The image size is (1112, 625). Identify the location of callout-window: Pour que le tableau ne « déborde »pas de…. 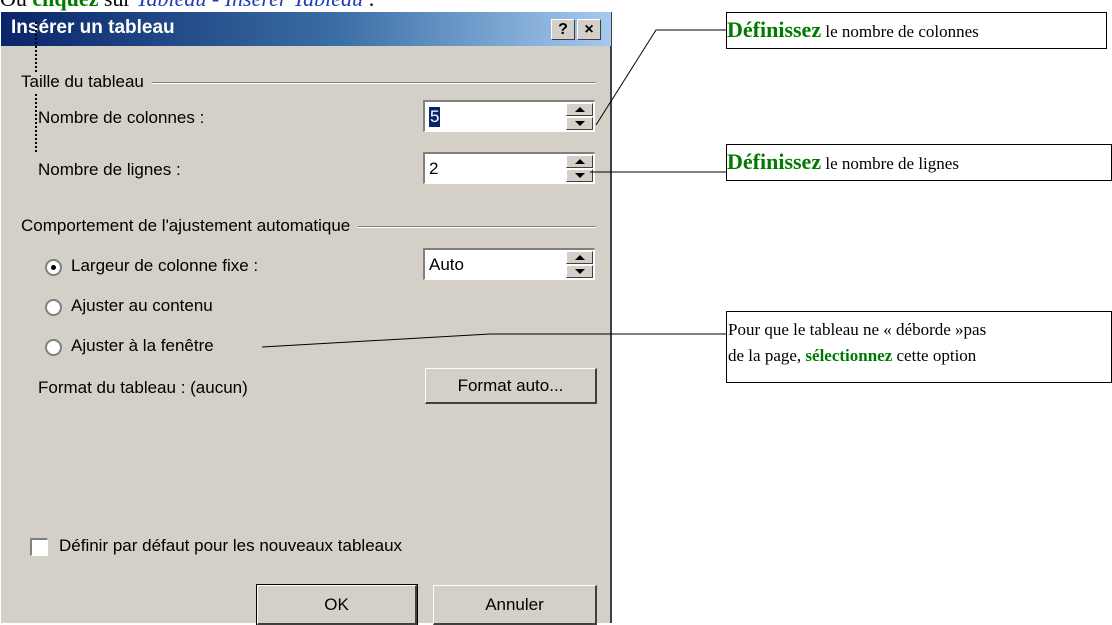
(919, 347).